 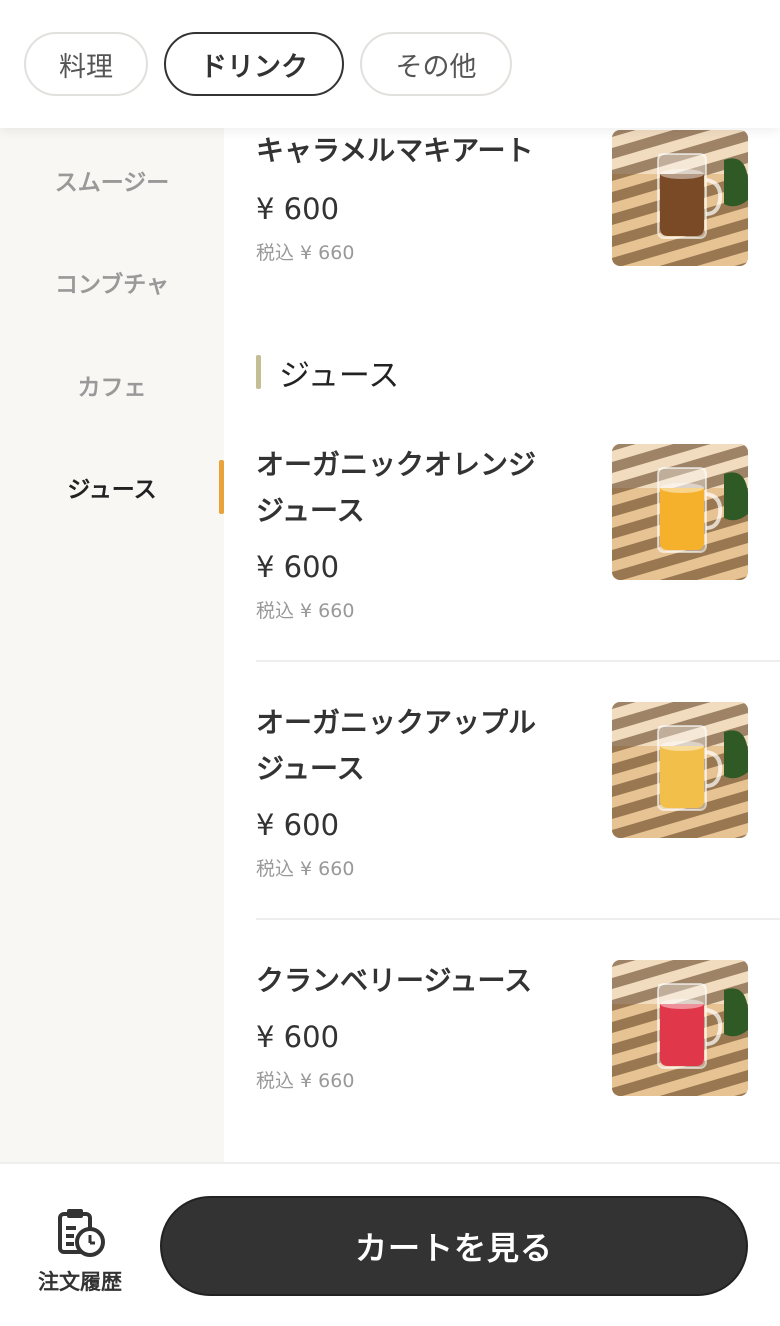 What do you see at coordinates (86, 64) in the screenshot?
I see `tab-food: 料理` at bounding box center [86, 64].